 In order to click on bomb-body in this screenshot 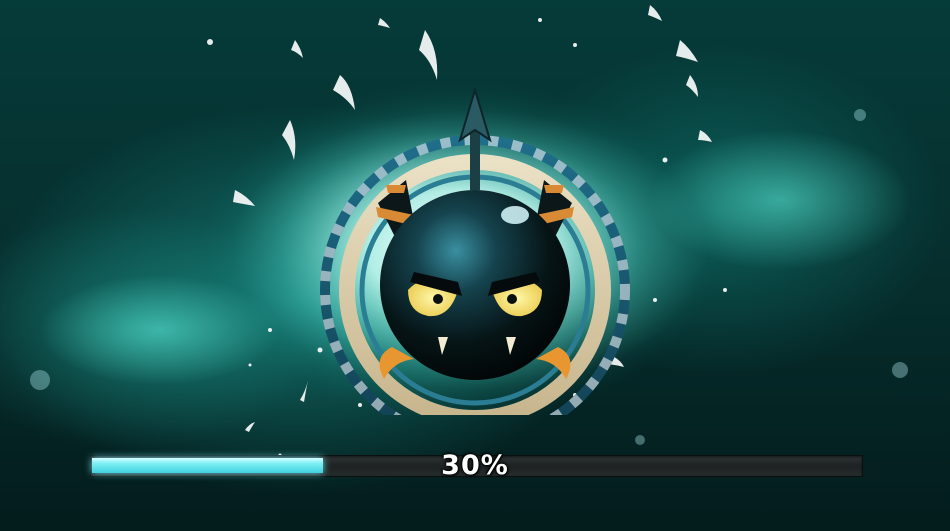, I will do `click(475, 285)`.